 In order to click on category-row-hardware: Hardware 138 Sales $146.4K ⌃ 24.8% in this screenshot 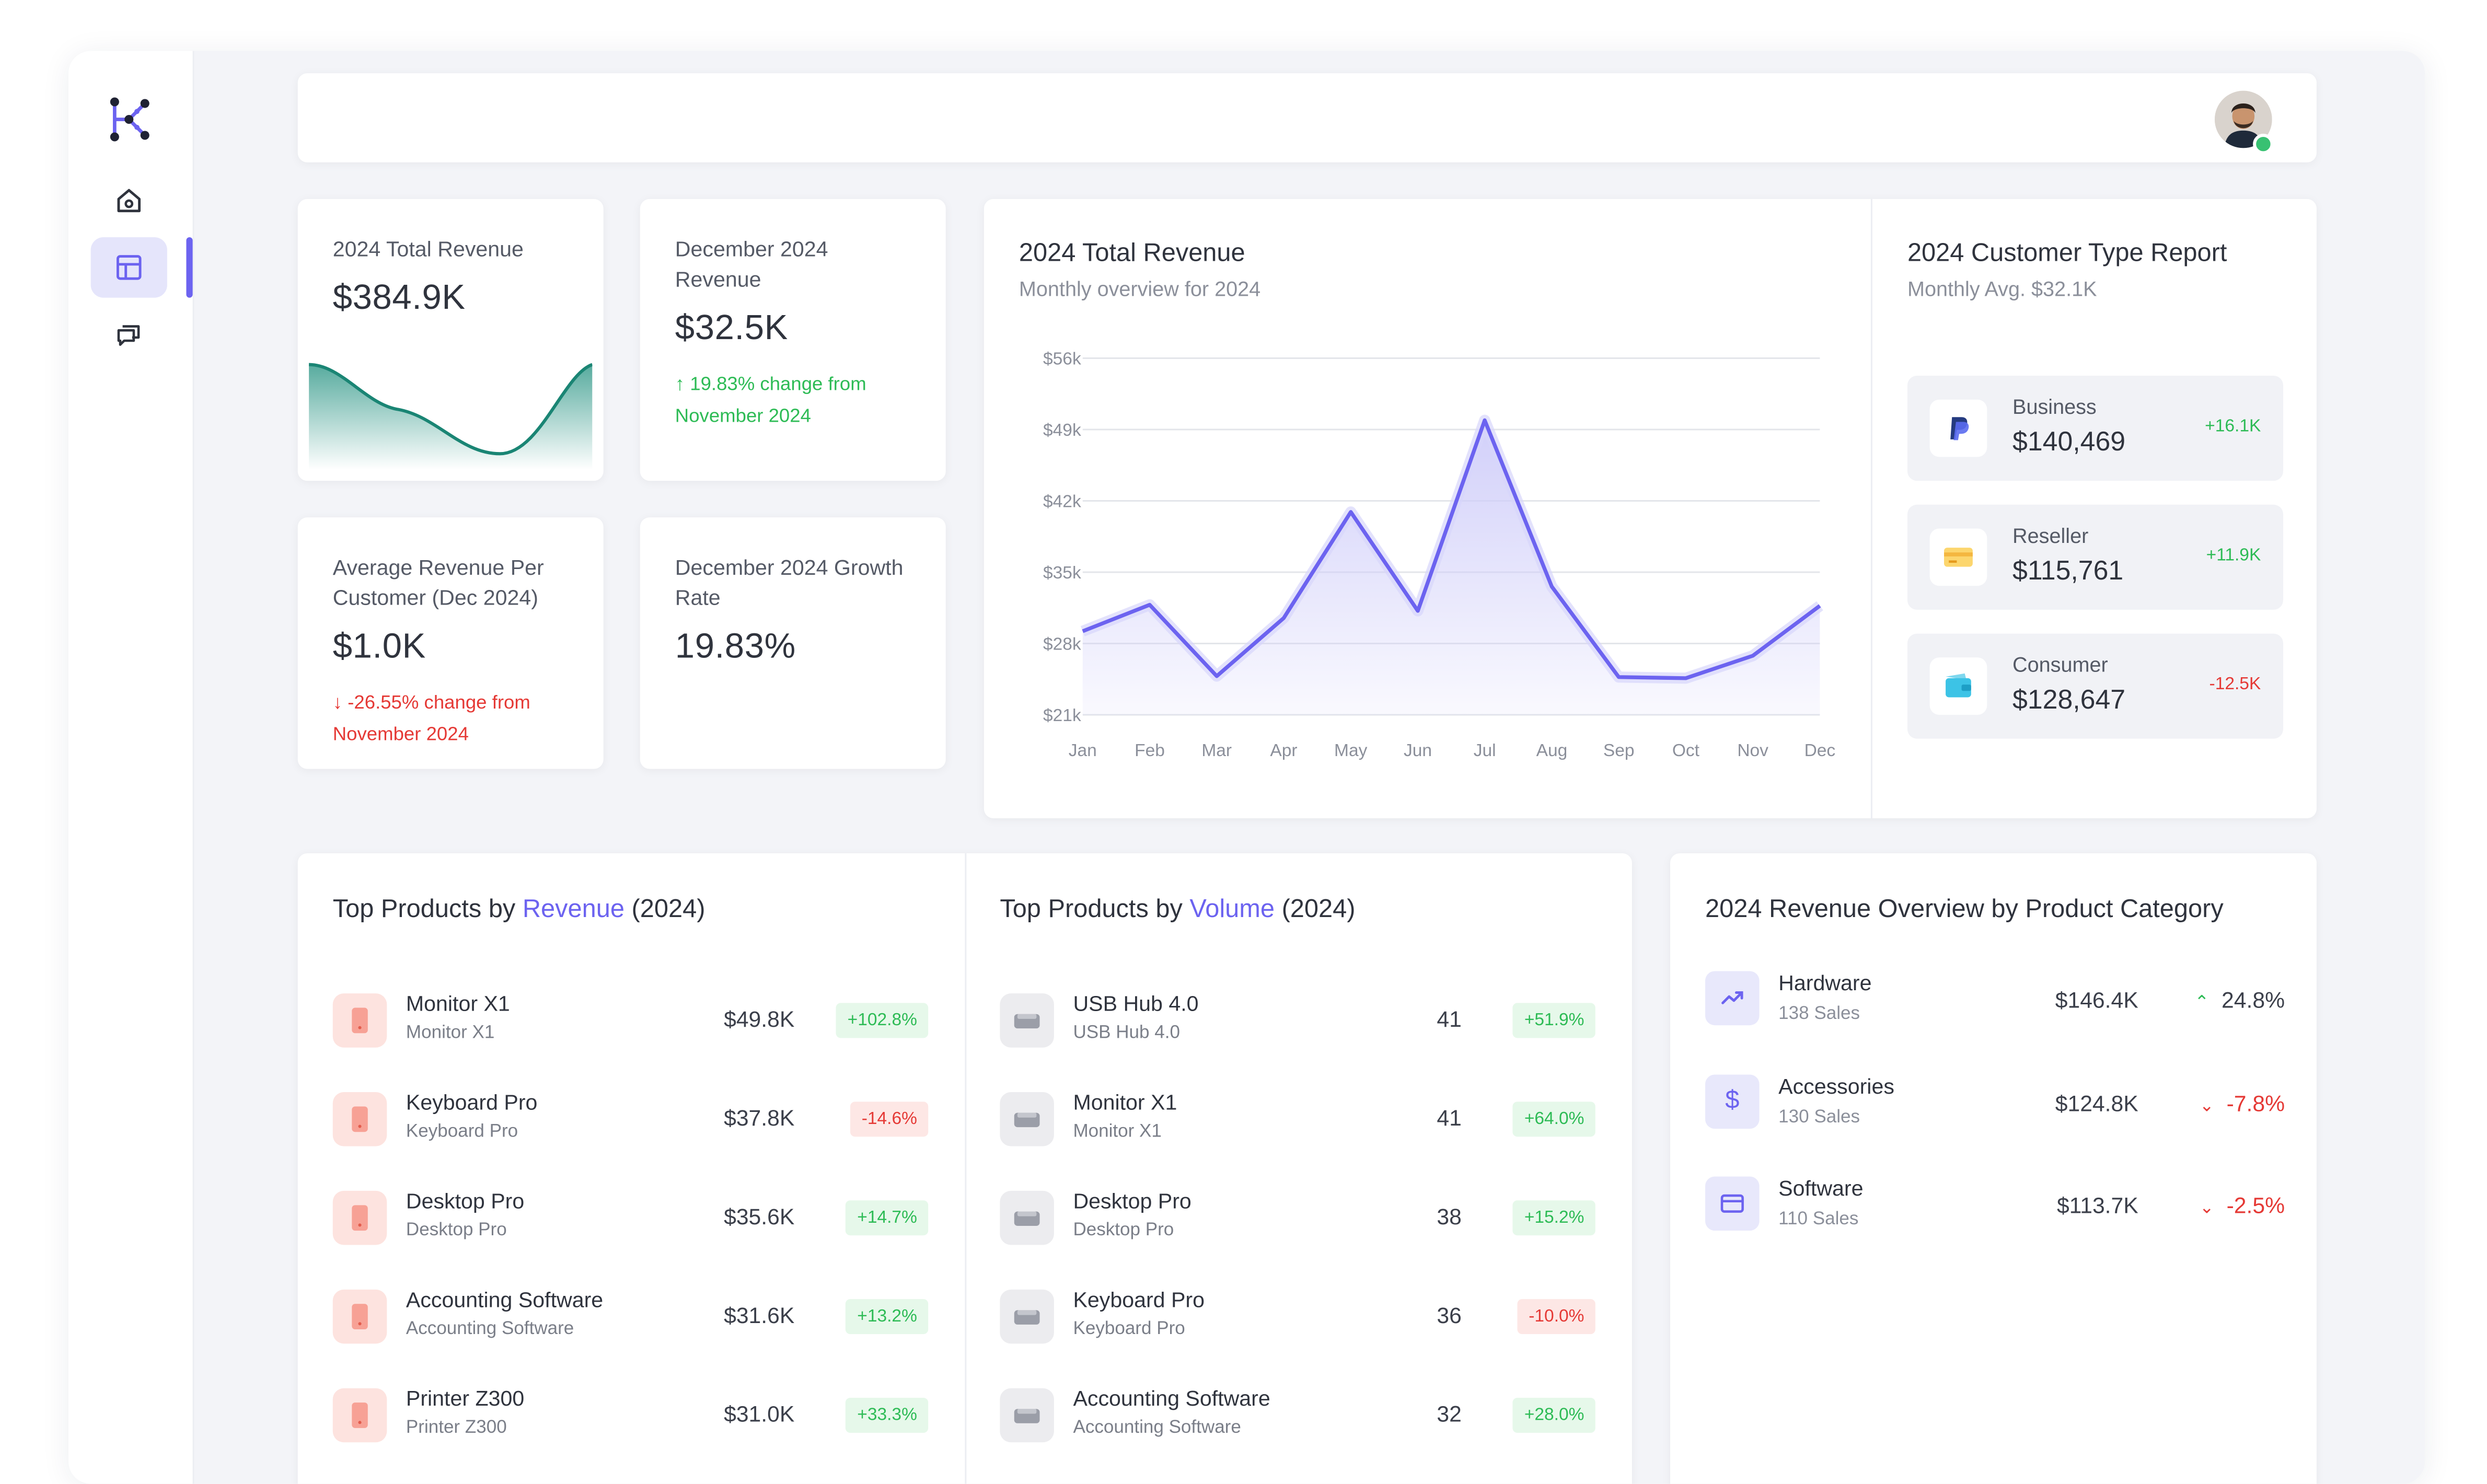, I will do `click(1995, 1006)`.